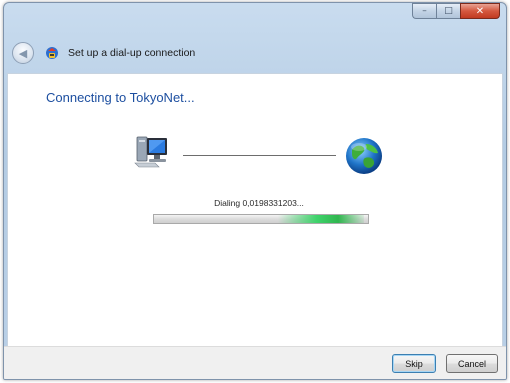 The image size is (510, 383). I want to click on back-button: ◀, so click(23, 53).